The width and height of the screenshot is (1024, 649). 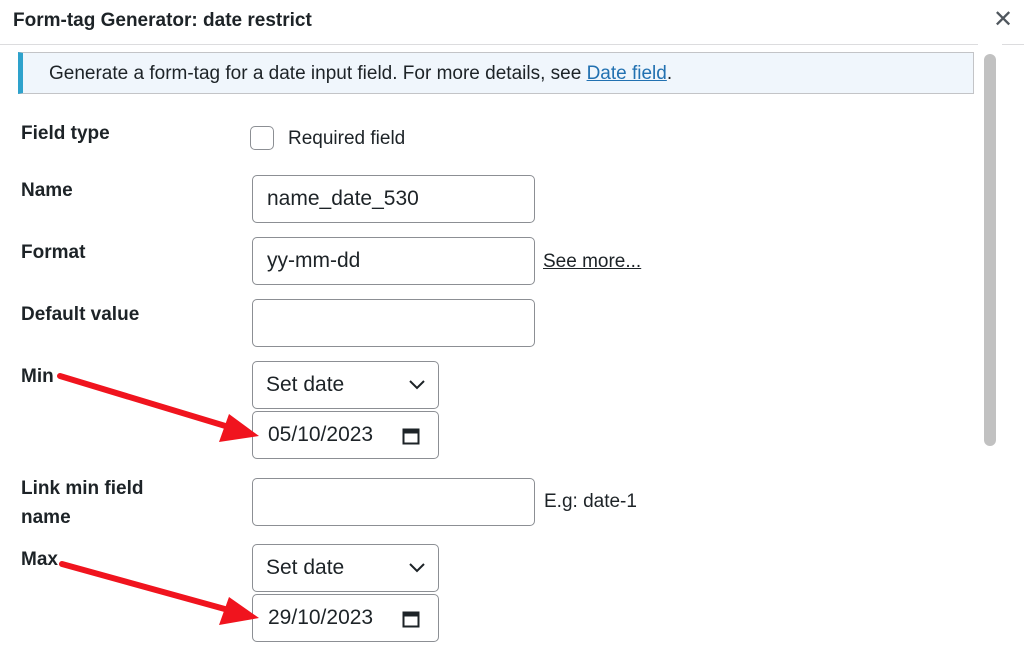 I want to click on scrollbar-thumb, so click(x=990, y=250).